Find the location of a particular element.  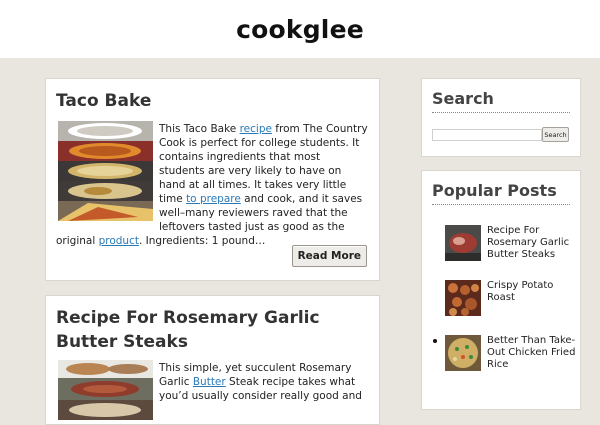

potato-thumb-photo is located at coordinates (463, 298).